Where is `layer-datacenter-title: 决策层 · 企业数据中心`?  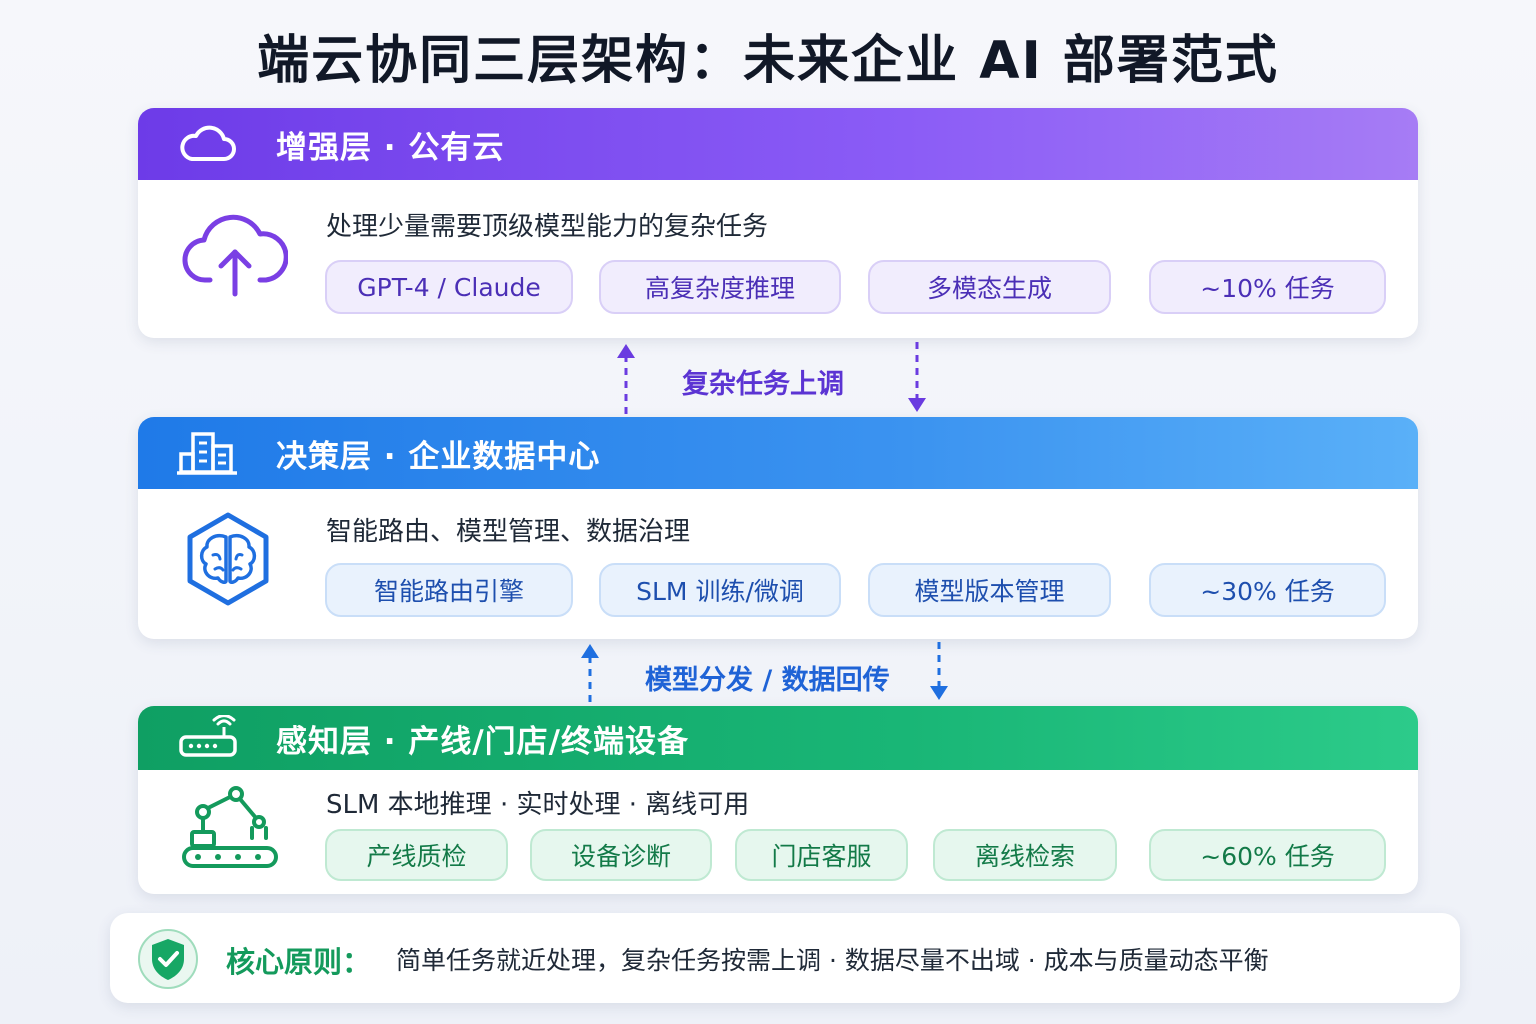 layer-datacenter-title: 决策层 · 企业数据中心 is located at coordinates (438, 456).